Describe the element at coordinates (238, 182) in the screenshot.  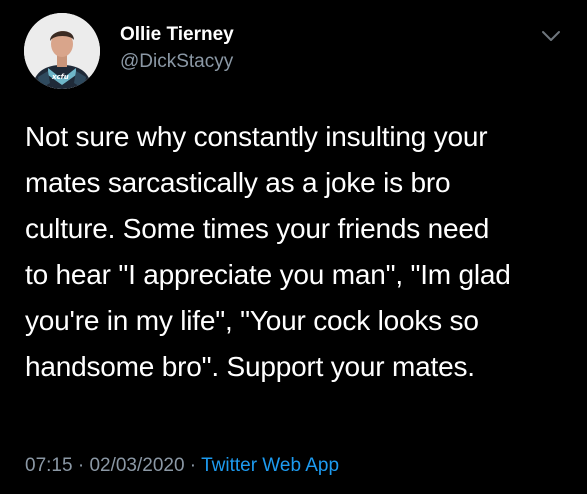
I see `tweet-text-line: mates sarcastically as a joke is bro` at that location.